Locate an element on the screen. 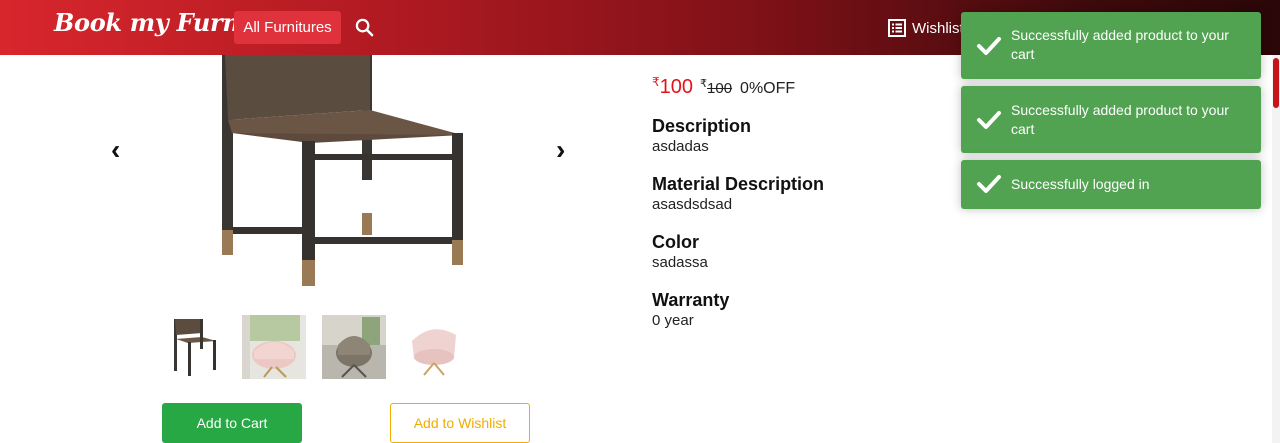  wishlist-link: Wishlist is located at coordinates (926, 28).